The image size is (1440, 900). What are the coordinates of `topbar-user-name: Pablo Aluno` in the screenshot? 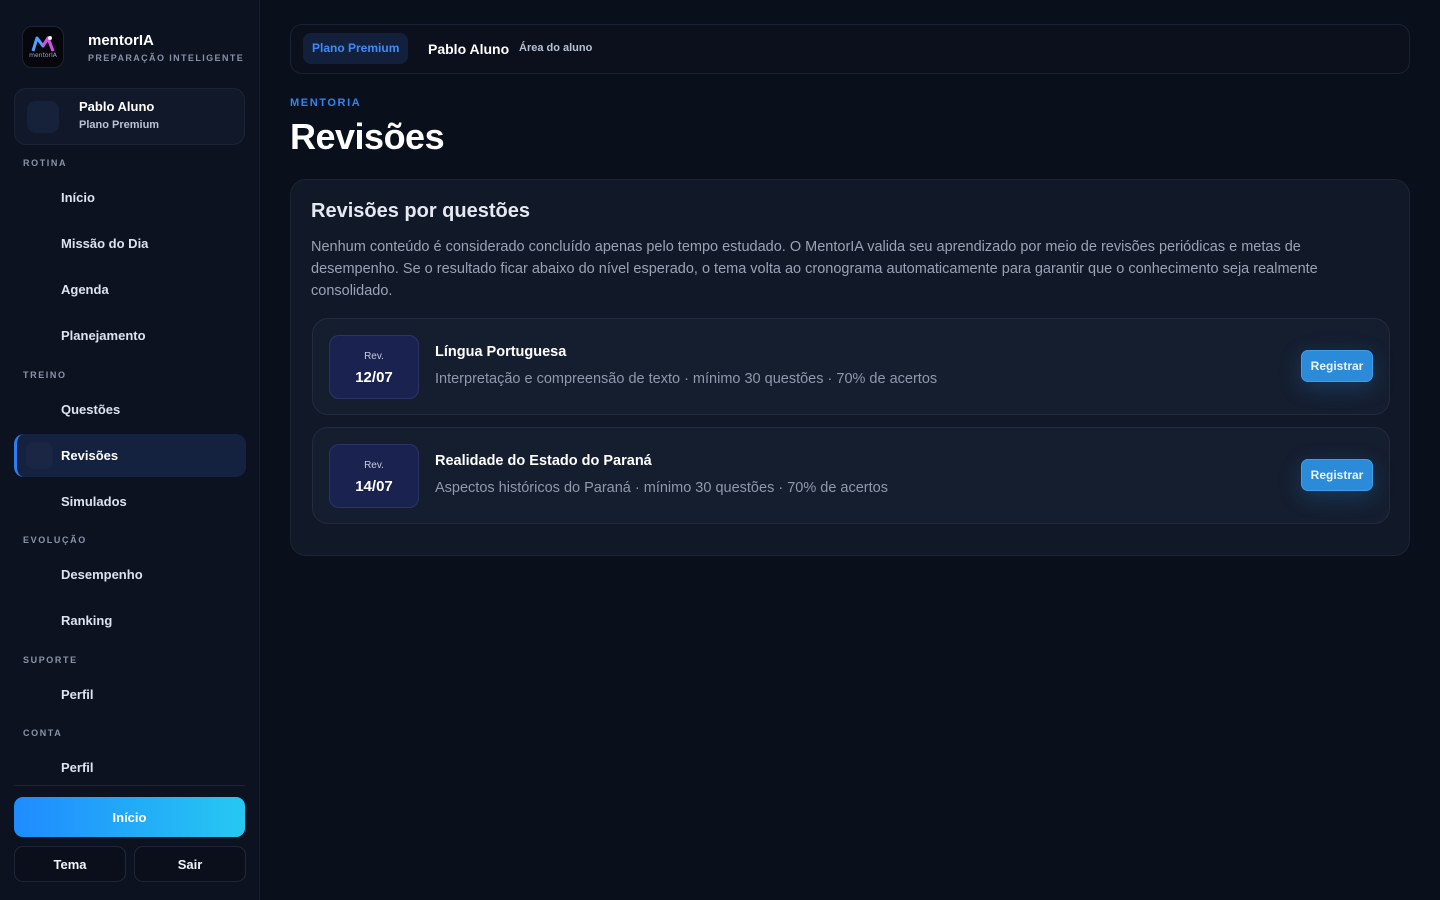 It's located at (469, 49).